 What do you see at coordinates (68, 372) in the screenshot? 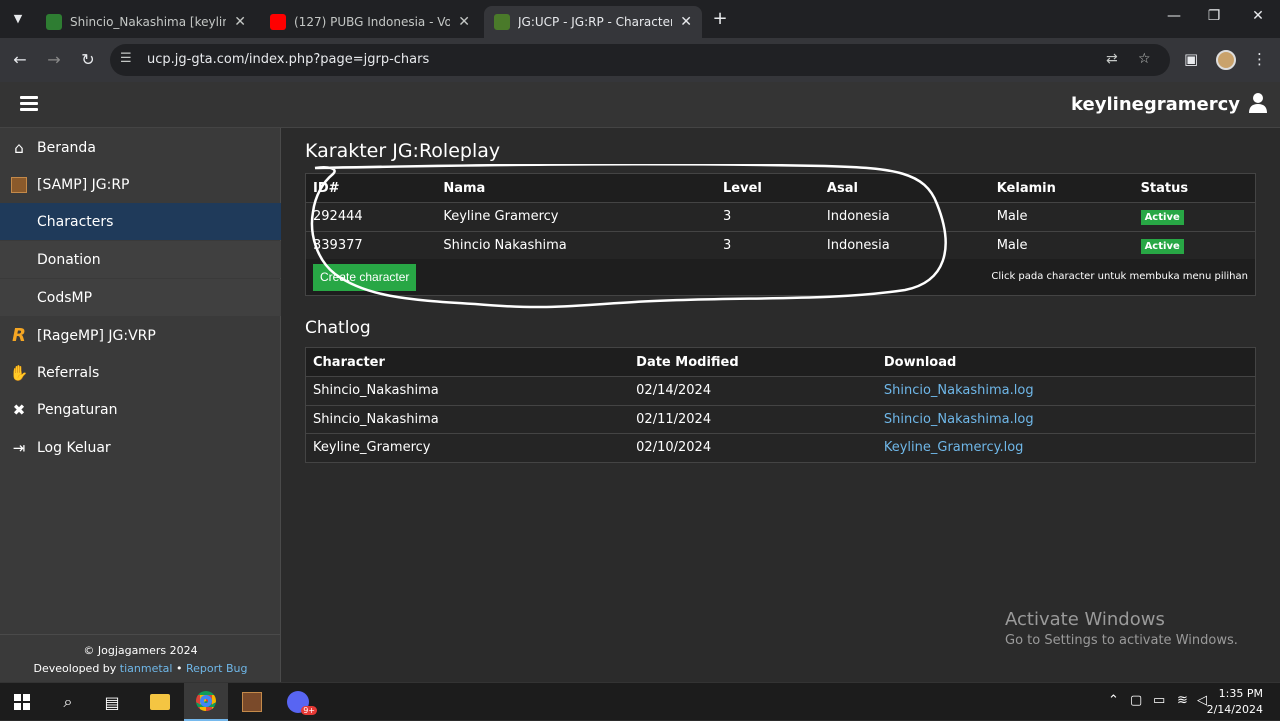
I see `sidebar-item-label: Referrals` at bounding box center [68, 372].